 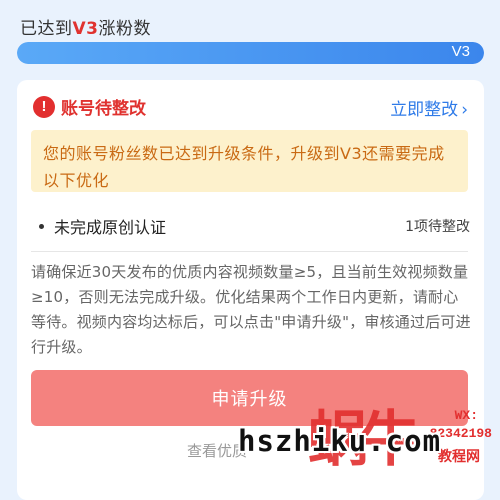 I want to click on upgrade-notice: 您的账号粉丝数已达到升级条件，升级到V3还需要完成以下优化, so click(x=249, y=161).